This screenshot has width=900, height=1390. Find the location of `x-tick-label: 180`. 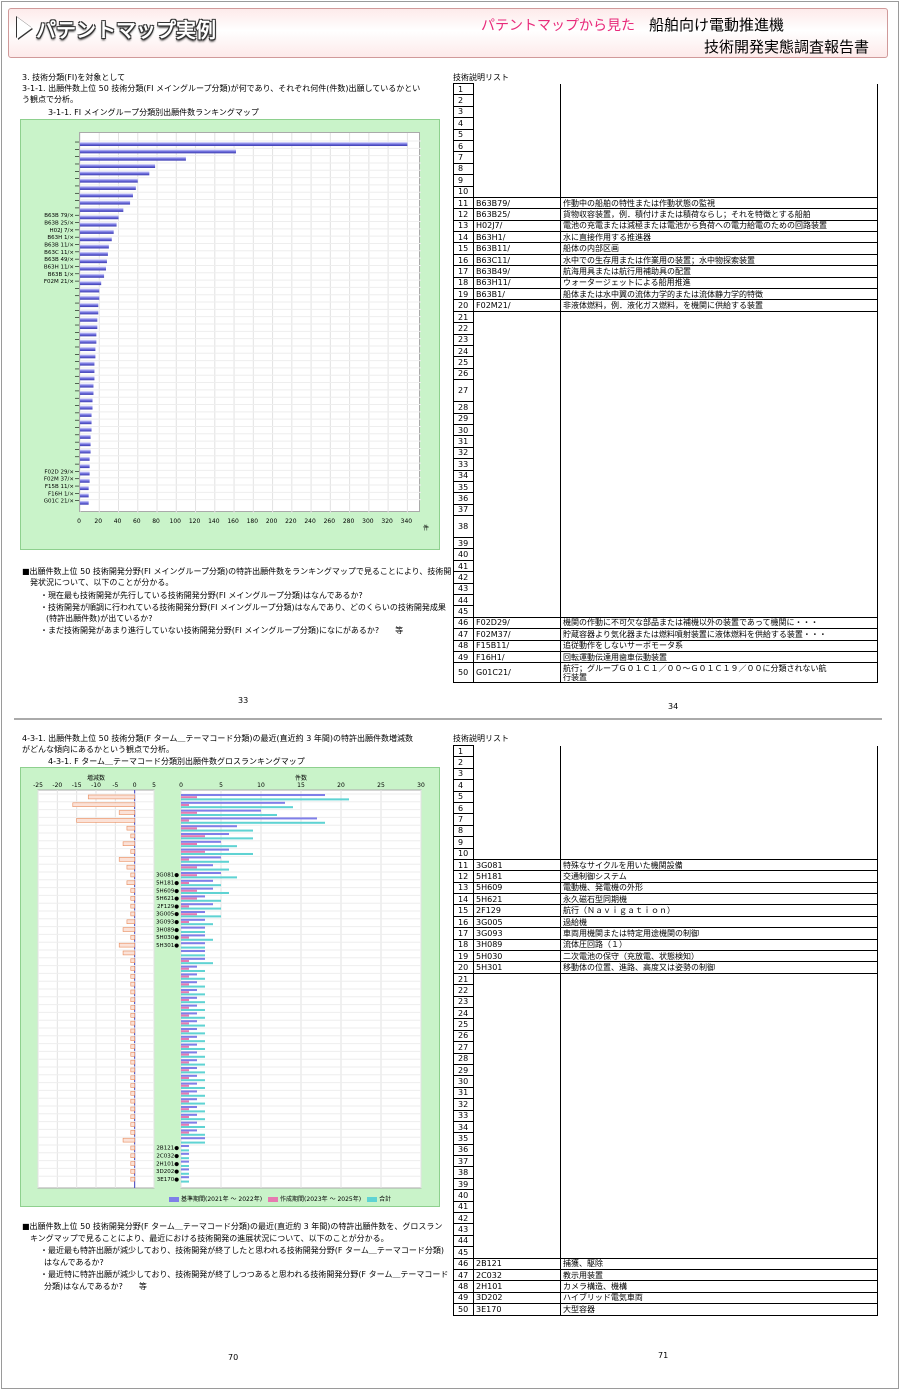

x-tick-label: 180 is located at coordinates (253, 521).